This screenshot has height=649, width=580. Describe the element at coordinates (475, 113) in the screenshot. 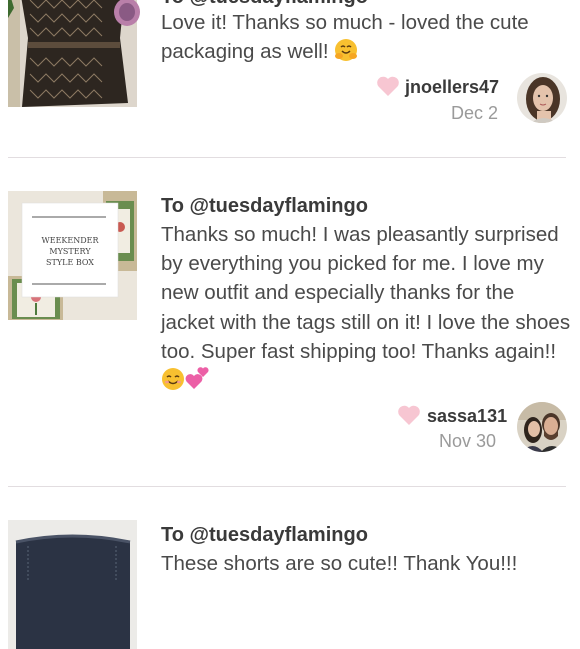

I see `review-date: Dec 2` at that location.